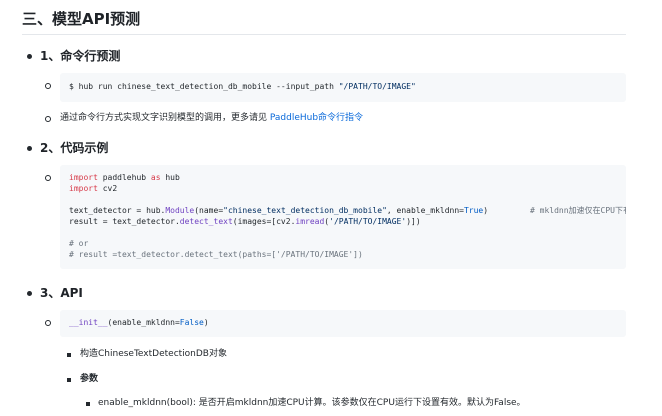 This screenshot has height=416, width=662. What do you see at coordinates (61, 293) in the screenshot?
I see `subsection-title-api: 3、API` at bounding box center [61, 293].